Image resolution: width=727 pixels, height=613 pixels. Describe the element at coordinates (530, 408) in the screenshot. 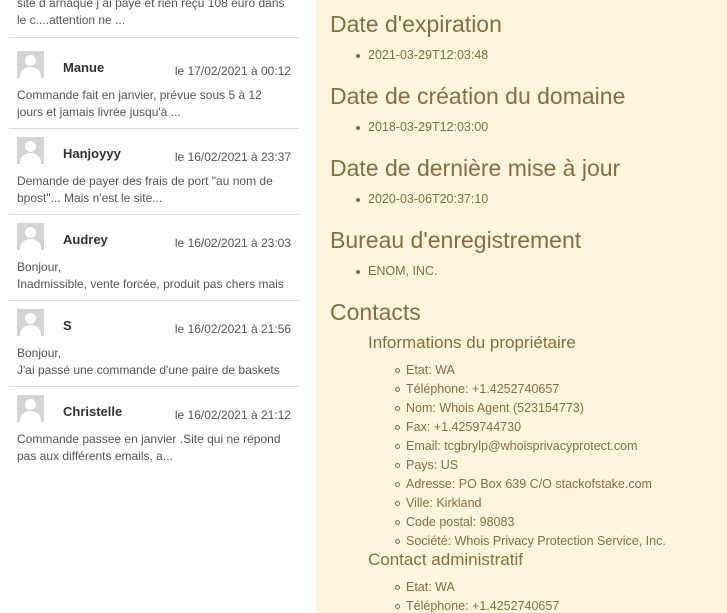

I see `owner-info-item: Nom: Whois Agent (523154773)` at that location.